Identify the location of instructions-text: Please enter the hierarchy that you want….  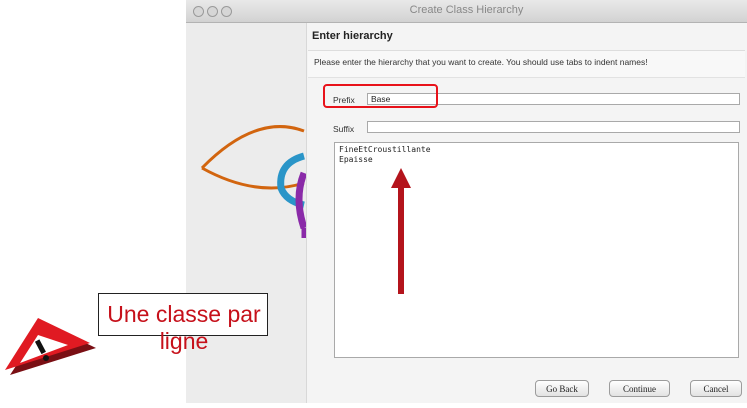
(481, 62).